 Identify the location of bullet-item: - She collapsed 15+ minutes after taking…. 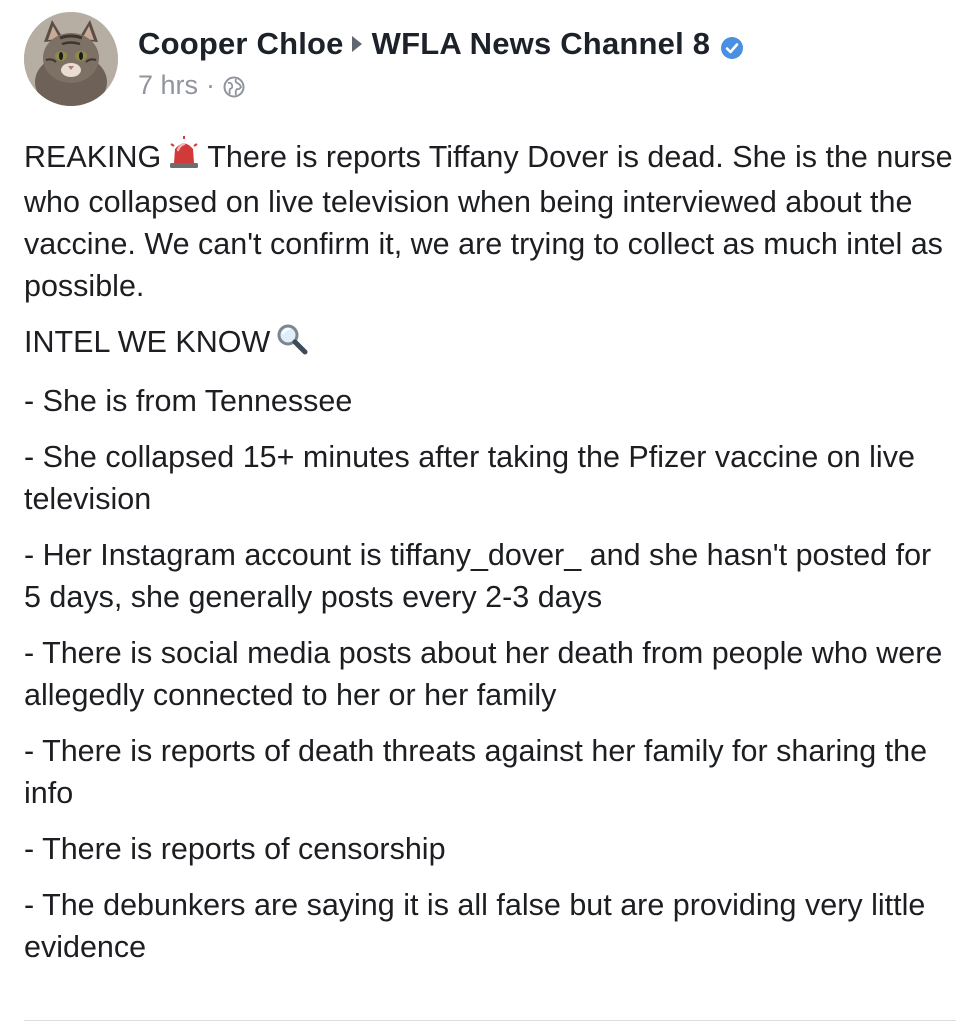
(469, 477).